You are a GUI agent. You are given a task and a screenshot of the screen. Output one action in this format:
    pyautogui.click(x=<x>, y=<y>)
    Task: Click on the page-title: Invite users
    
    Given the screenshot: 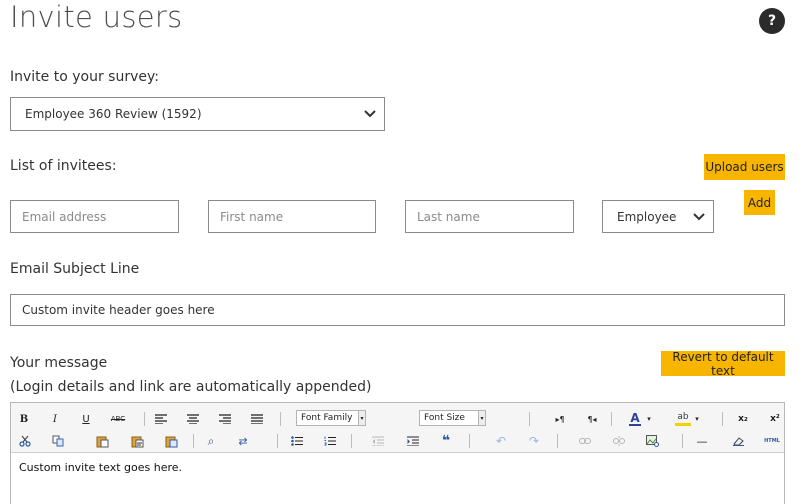 What is the action you would take?
    pyautogui.click(x=96, y=17)
    